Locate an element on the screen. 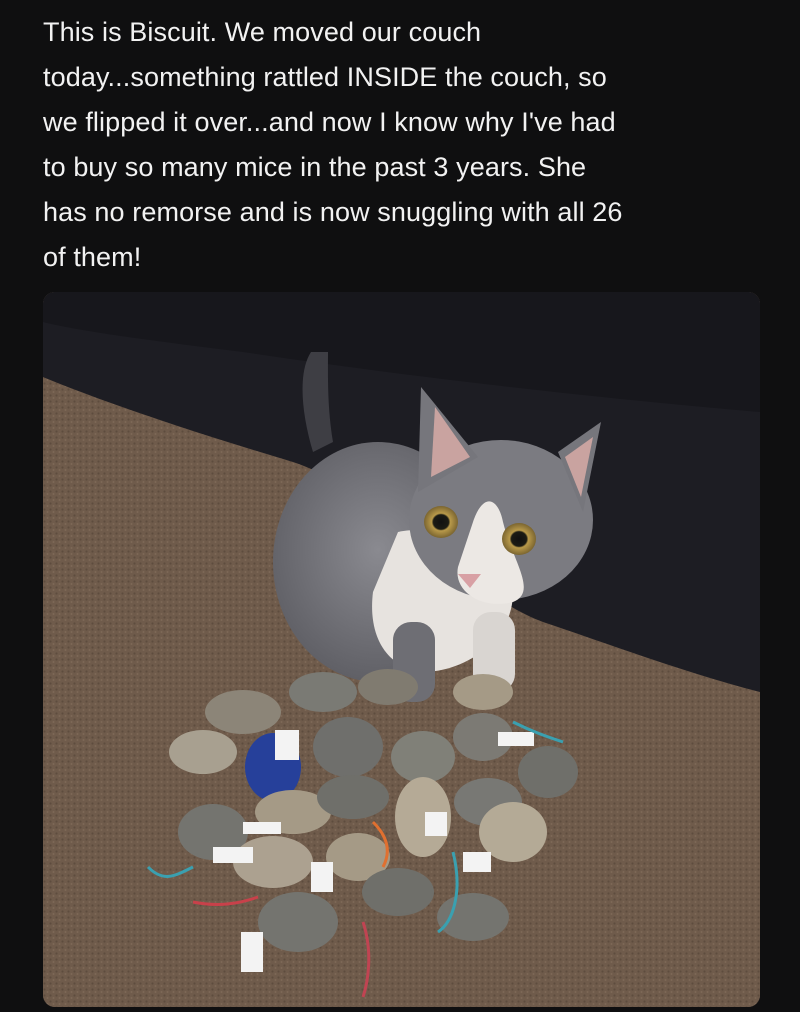  cat-eye-left is located at coordinates (441, 522).